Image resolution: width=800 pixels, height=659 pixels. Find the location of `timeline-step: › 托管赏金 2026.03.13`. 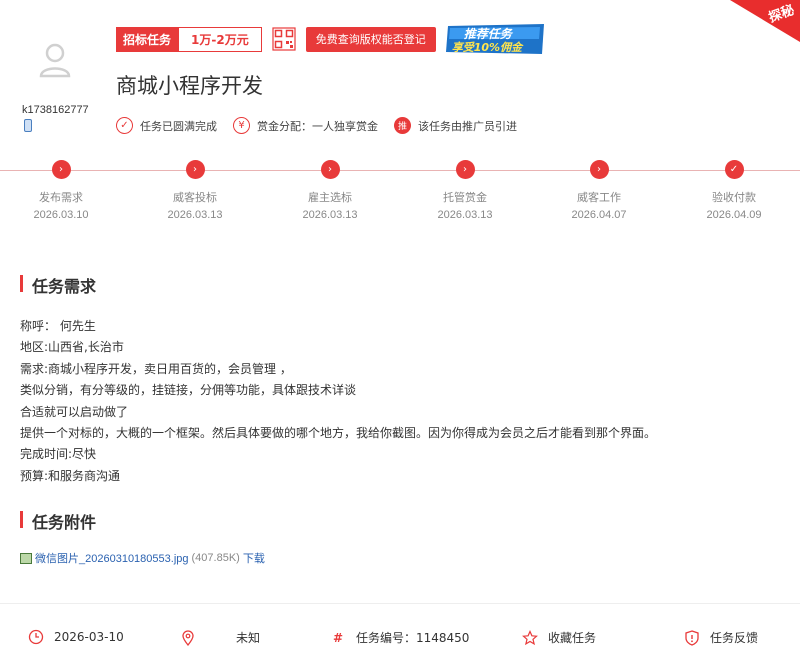

timeline-step: › 托管赏金 2026.03.13 is located at coordinates (465, 190).